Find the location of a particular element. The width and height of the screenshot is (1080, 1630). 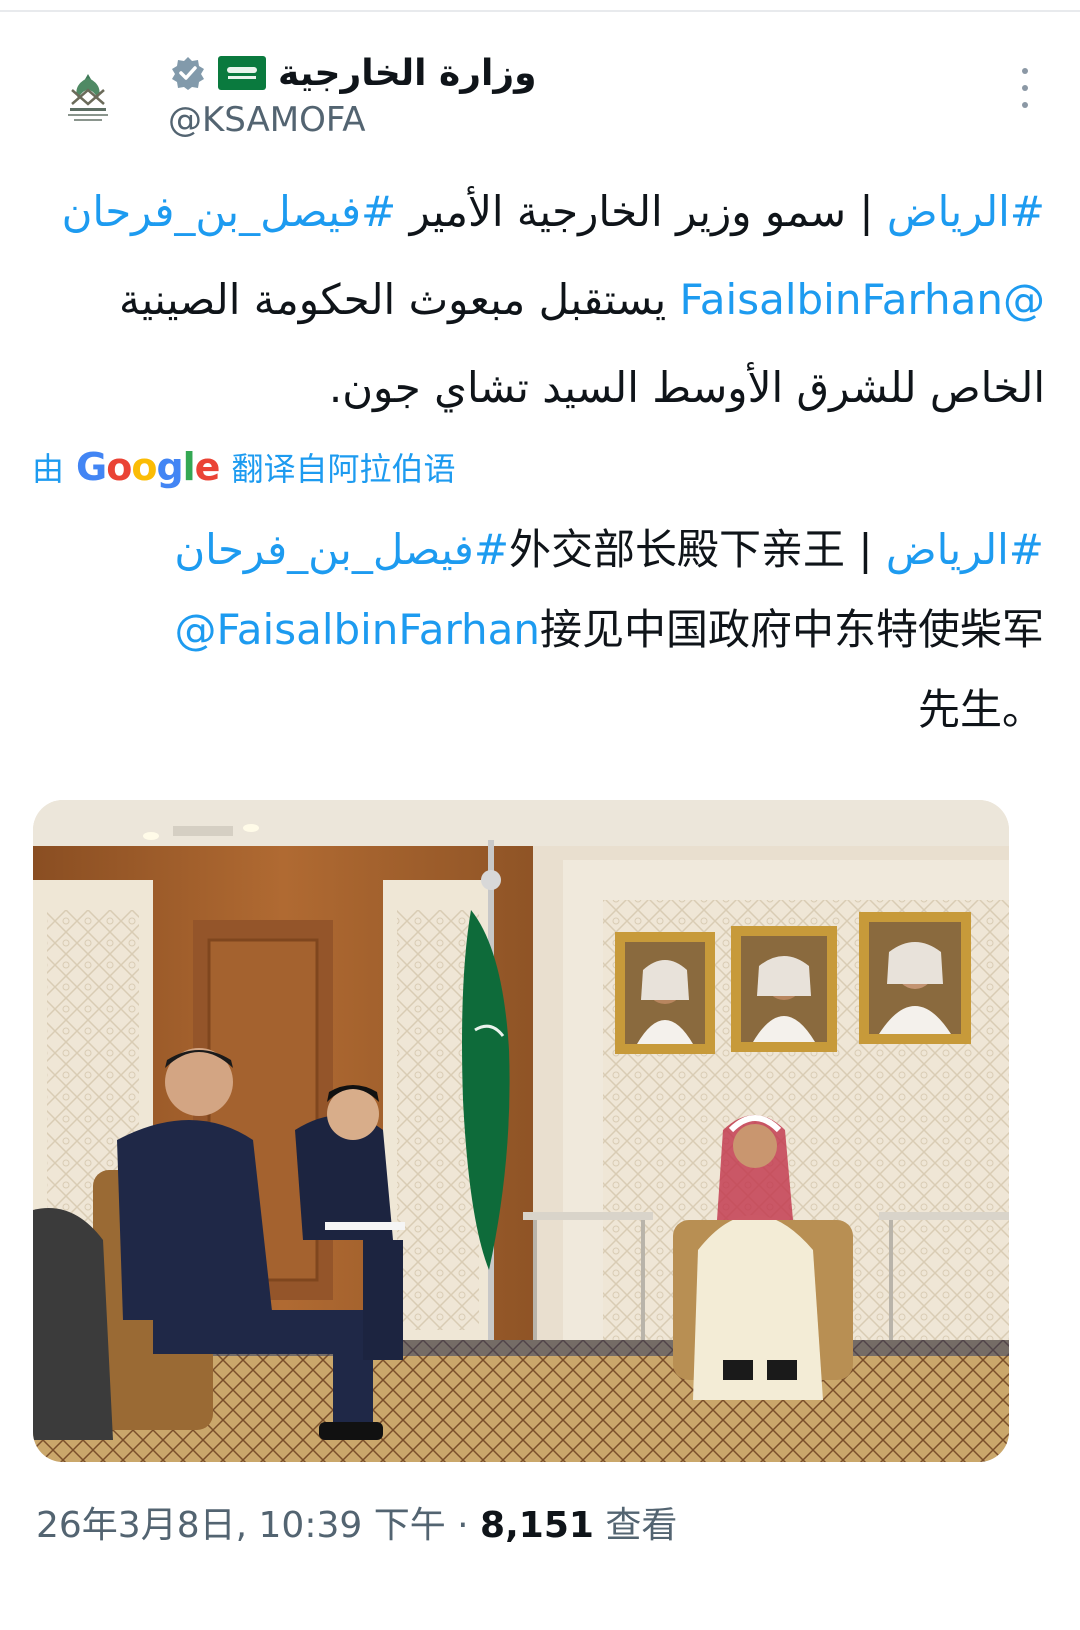

avatar is located at coordinates (88, 100).